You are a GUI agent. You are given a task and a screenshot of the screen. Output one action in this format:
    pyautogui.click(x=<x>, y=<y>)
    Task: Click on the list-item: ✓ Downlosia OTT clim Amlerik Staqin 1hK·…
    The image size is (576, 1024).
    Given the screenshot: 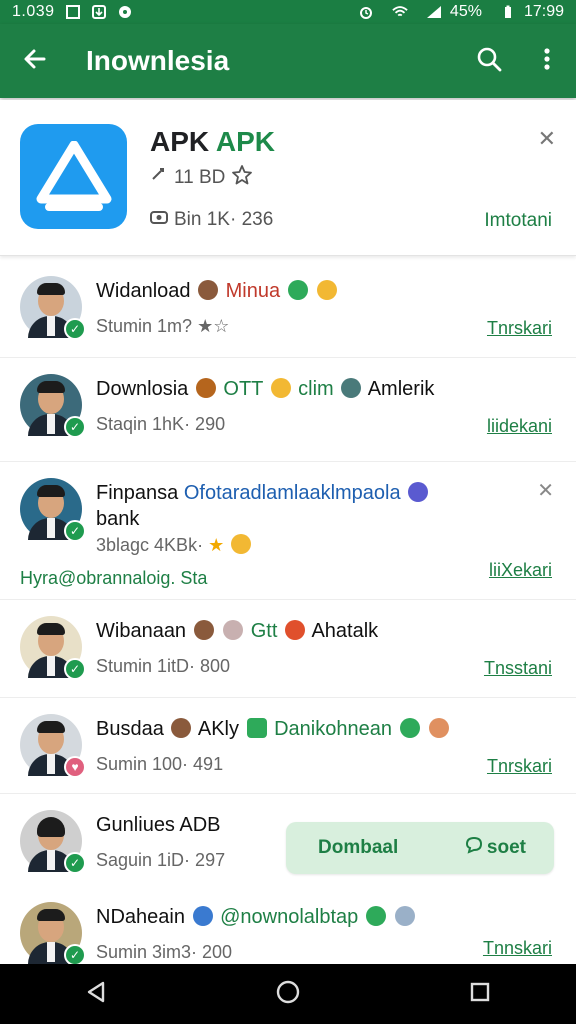 What is the action you would take?
    pyautogui.click(x=288, y=410)
    